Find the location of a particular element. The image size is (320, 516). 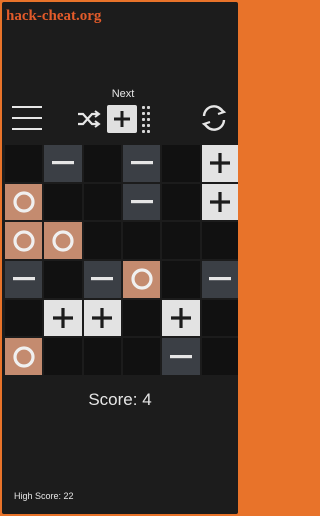

menu-button is located at coordinates (28, 118).